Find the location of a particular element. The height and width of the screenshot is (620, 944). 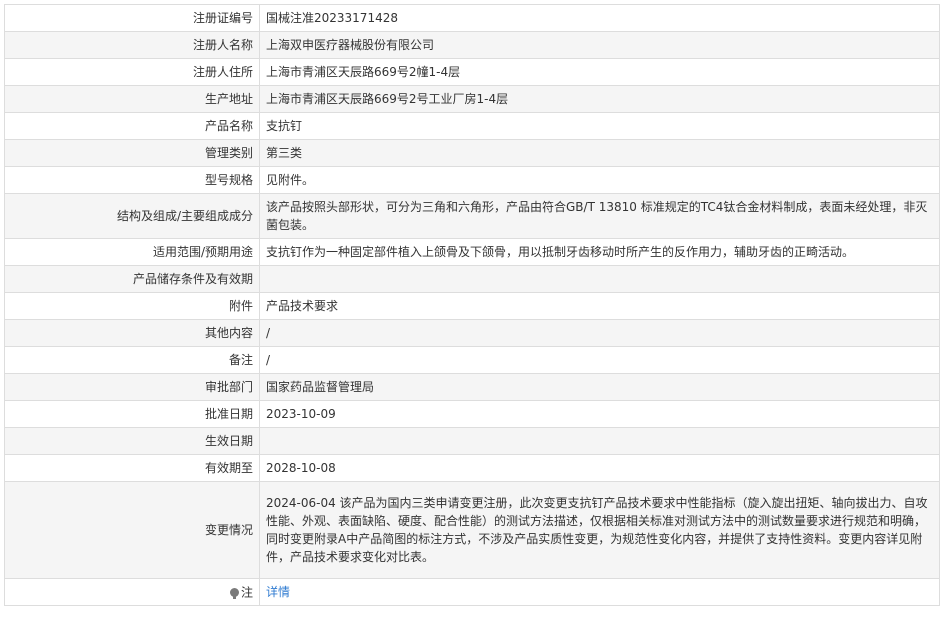

label-change-history: 变更情况 is located at coordinates (132, 530).